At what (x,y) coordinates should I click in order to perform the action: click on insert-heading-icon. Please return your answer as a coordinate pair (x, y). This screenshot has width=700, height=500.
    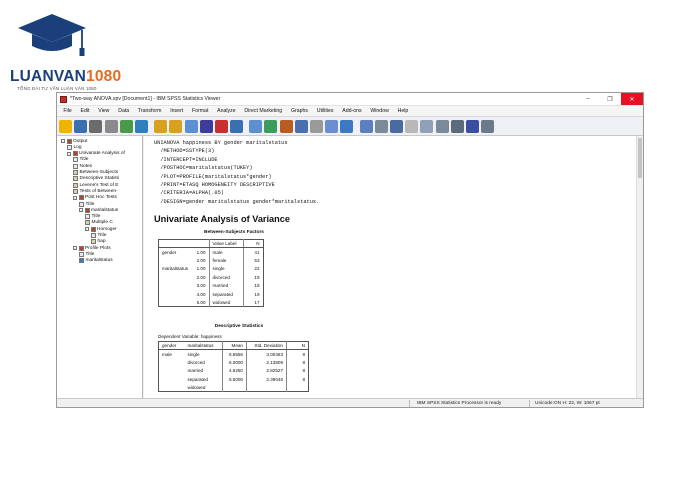
    Looking at the image, I should click on (286, 126).